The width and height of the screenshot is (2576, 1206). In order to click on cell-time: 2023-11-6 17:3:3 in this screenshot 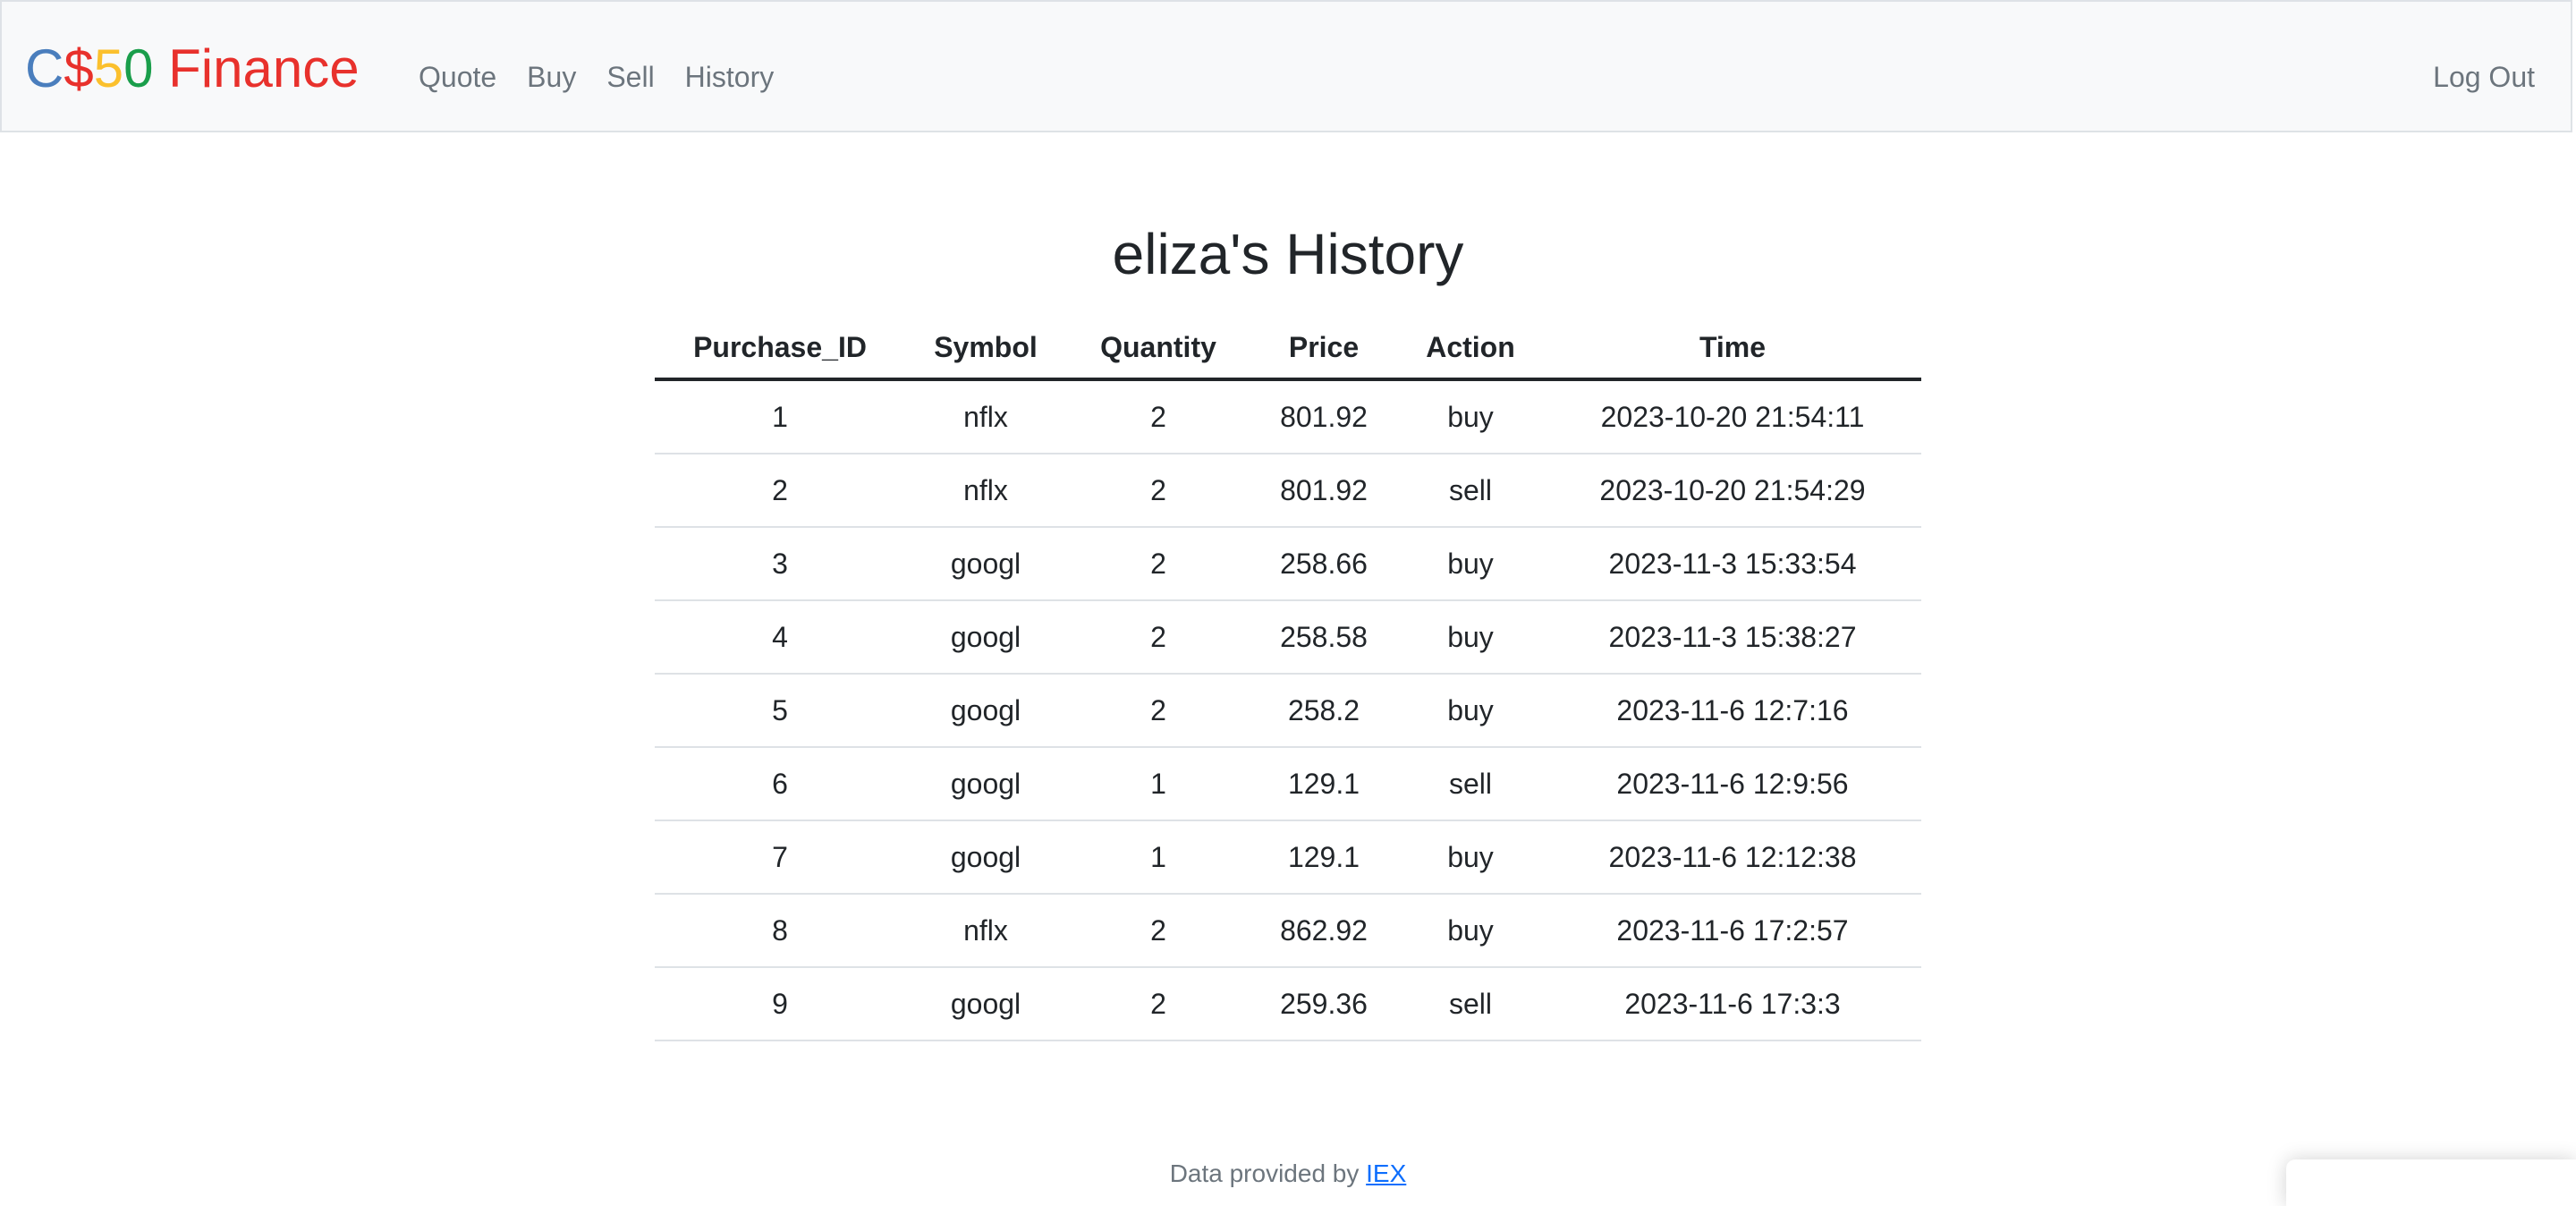, I will do `click(1732, 1004)`.